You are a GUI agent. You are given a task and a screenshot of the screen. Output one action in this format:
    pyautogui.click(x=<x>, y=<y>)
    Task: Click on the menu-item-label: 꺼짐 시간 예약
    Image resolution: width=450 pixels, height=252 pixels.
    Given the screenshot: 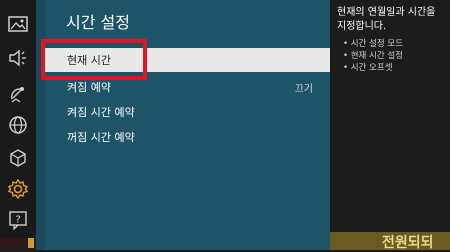 What is the action you would take?
    pyautogui.click(x=101, y=137)
    